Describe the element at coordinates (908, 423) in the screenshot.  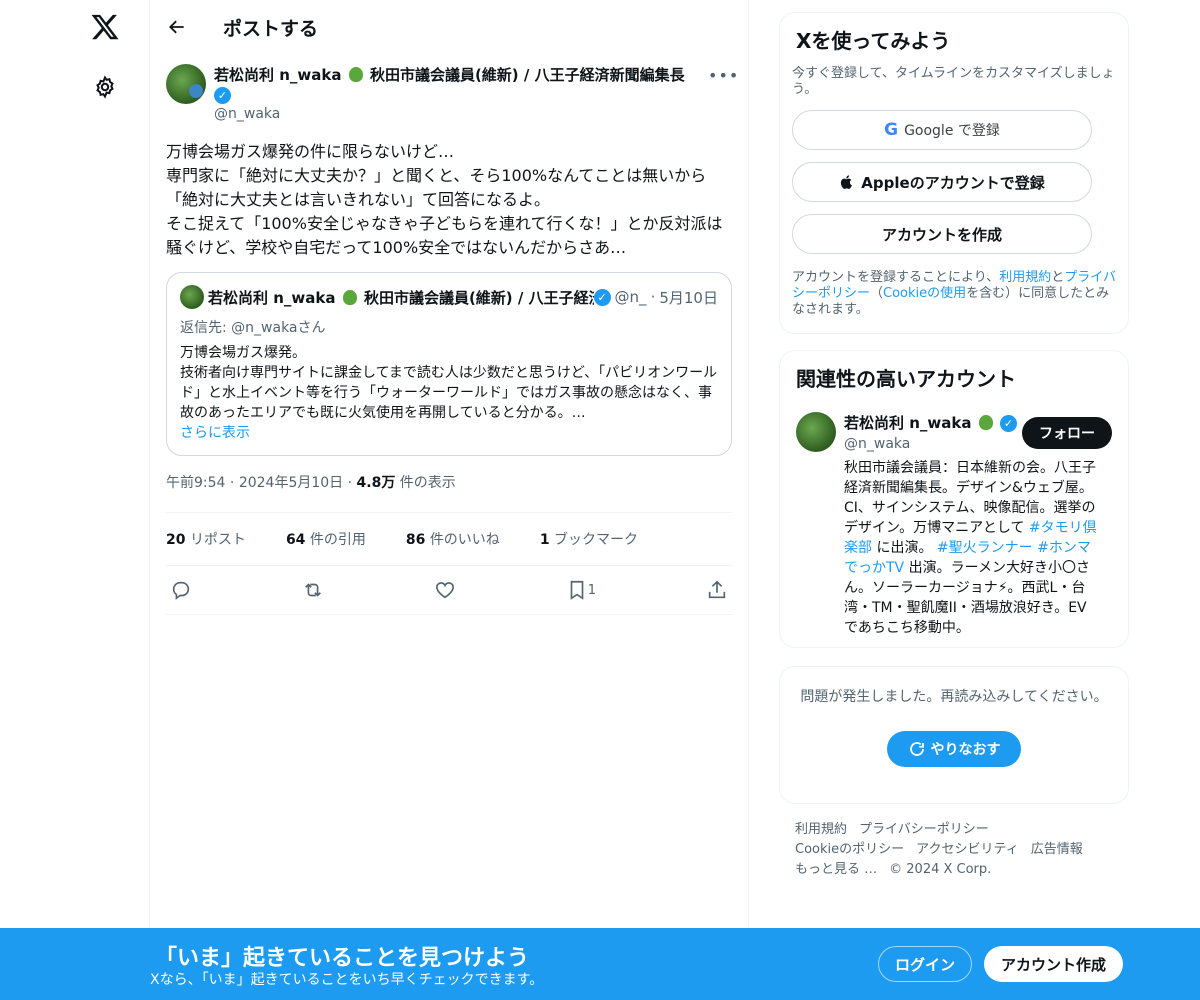
I see `account-name-text: 若松尚利 n_waka` at that location.